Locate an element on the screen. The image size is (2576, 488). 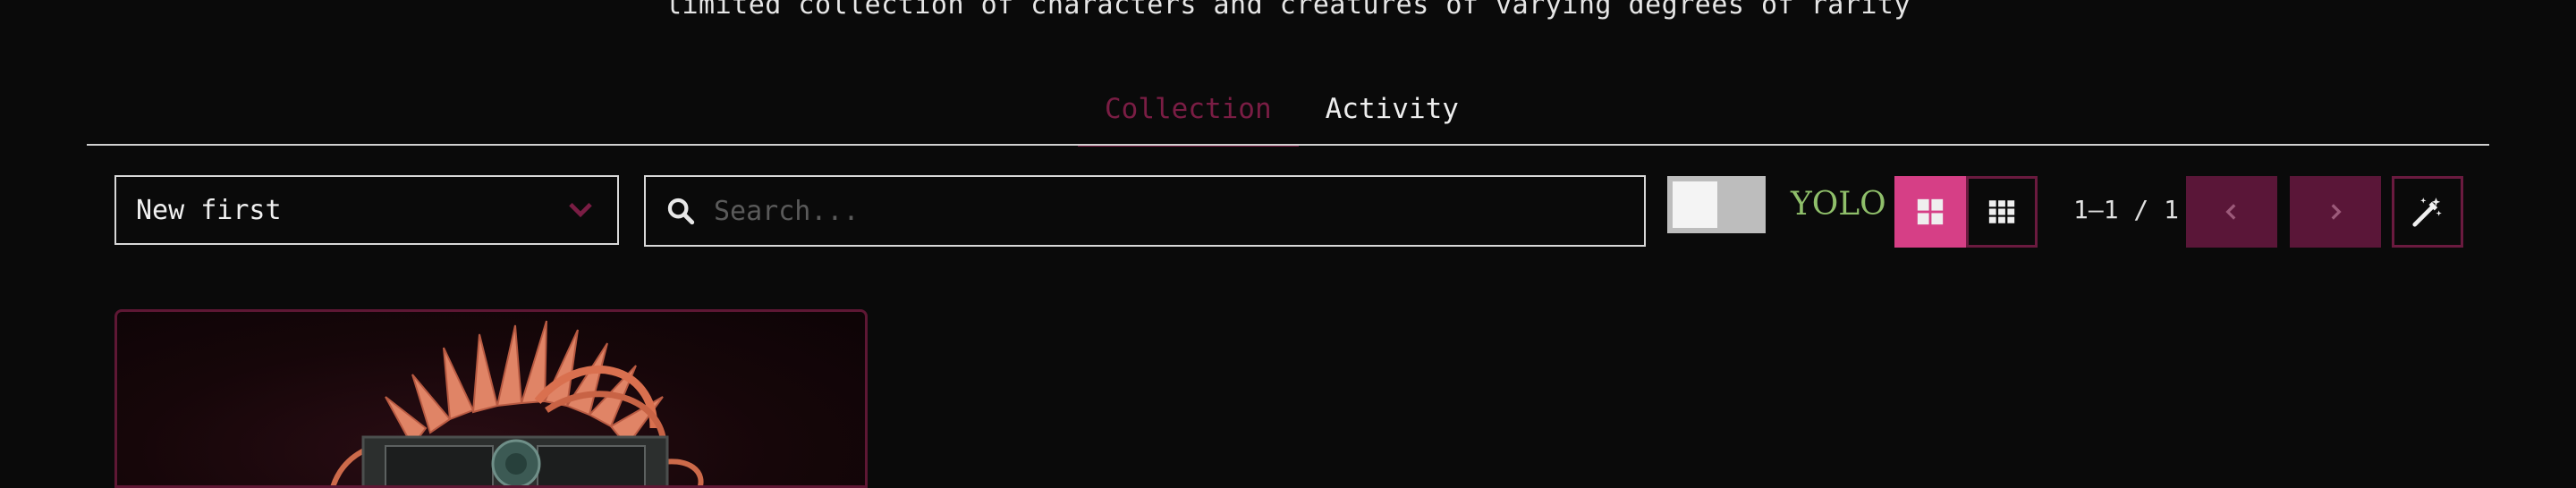
previous-page-button is located at coordinates (2231, 212).